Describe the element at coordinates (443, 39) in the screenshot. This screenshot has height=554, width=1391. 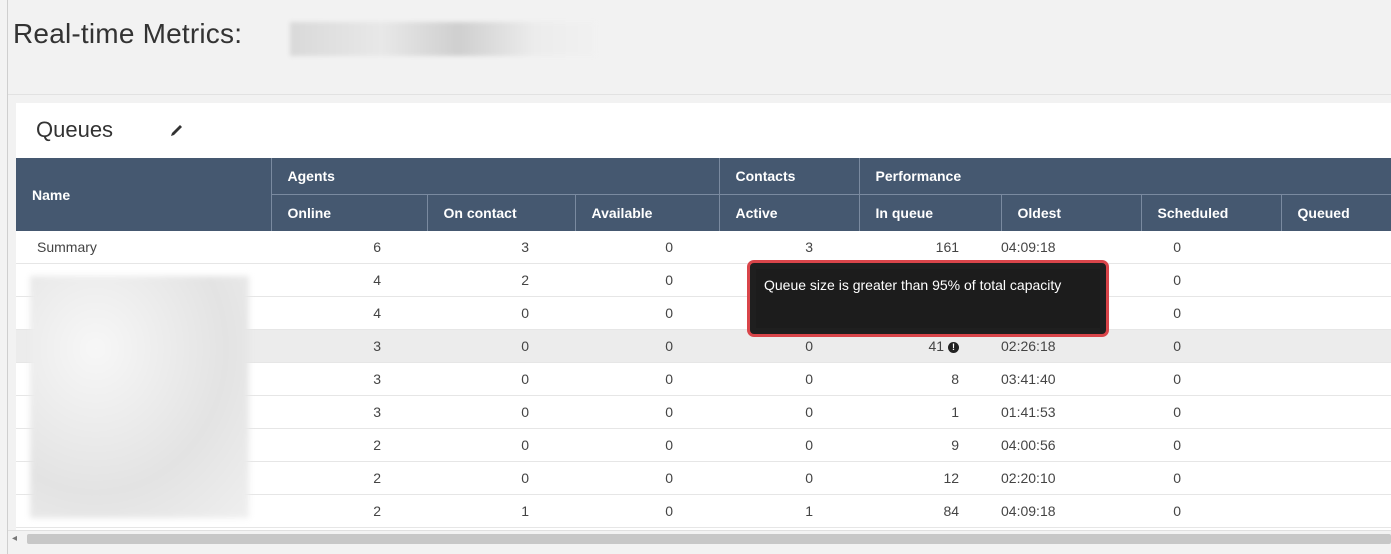
I see `redacted-instance-name` at that location.